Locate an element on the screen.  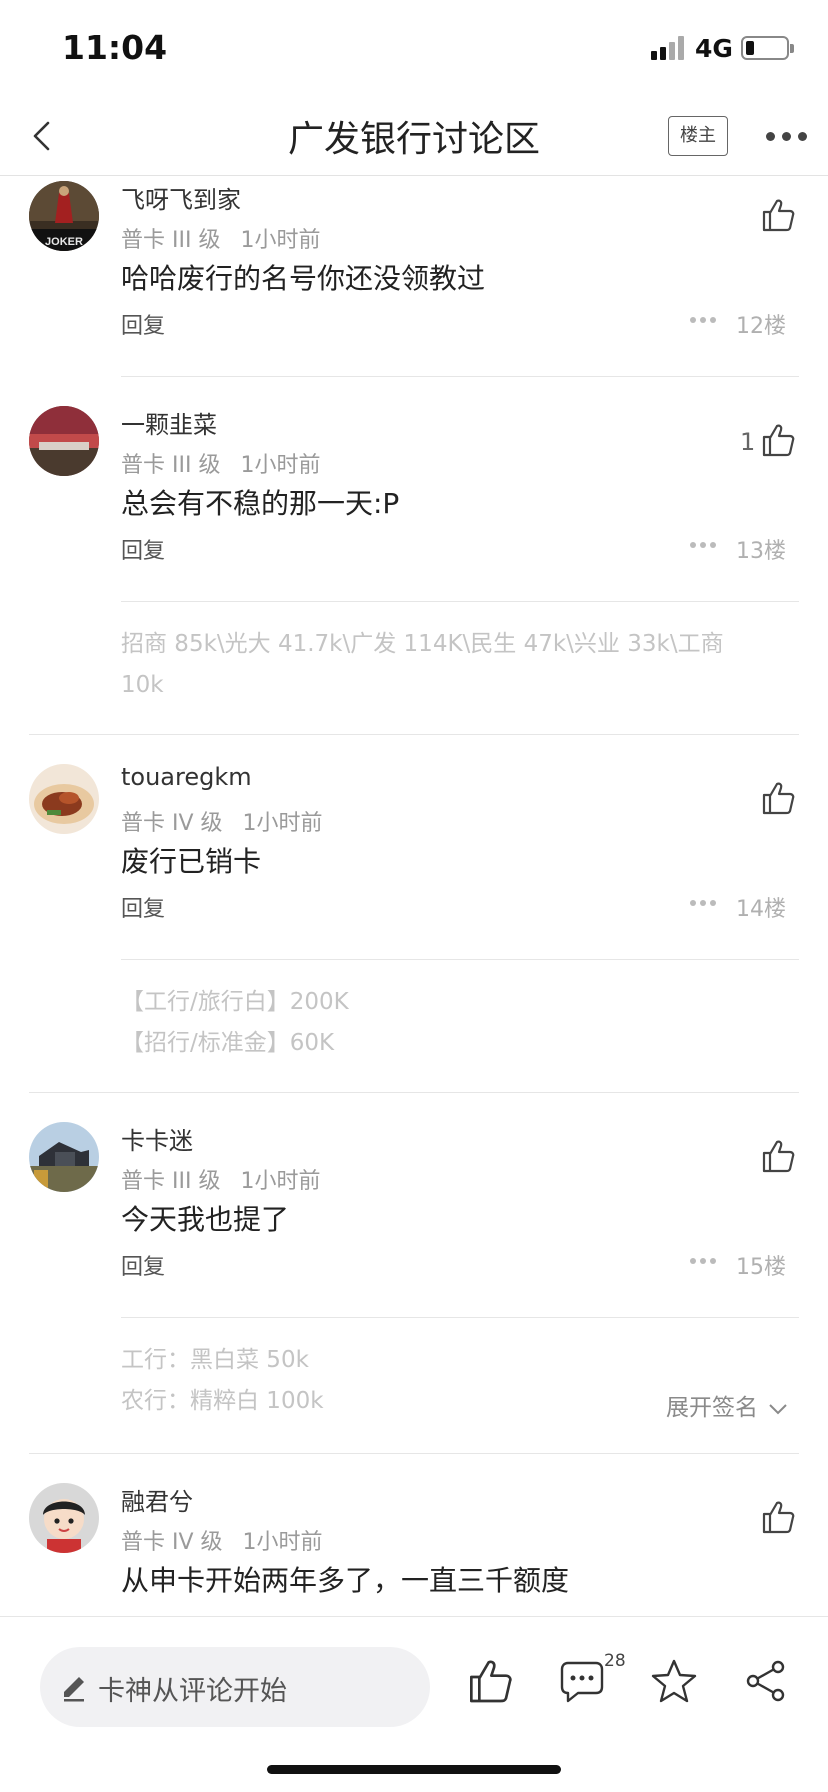
signal-icon is located at coordinates (669, 48).